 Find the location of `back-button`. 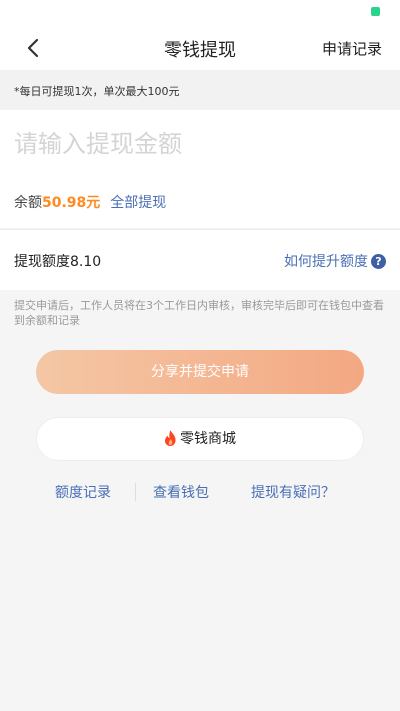

back-button is located at coordinates (34, 48).